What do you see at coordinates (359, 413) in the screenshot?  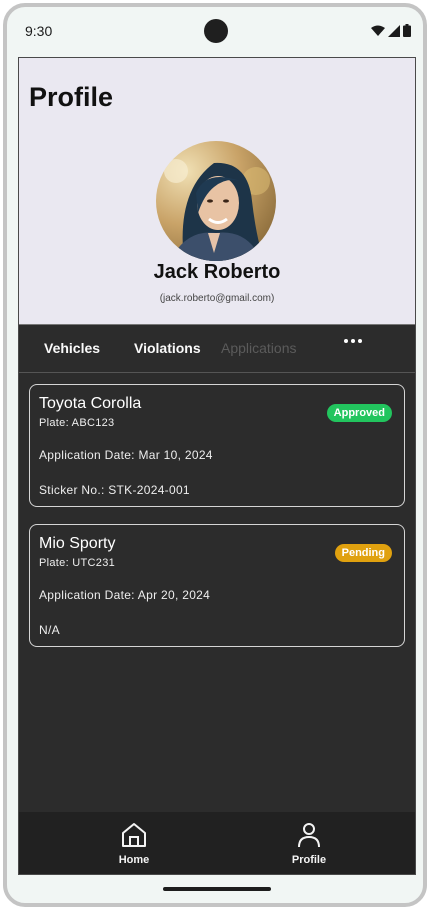 I see `status-badge: Approved` at bounding box center [359, 413].